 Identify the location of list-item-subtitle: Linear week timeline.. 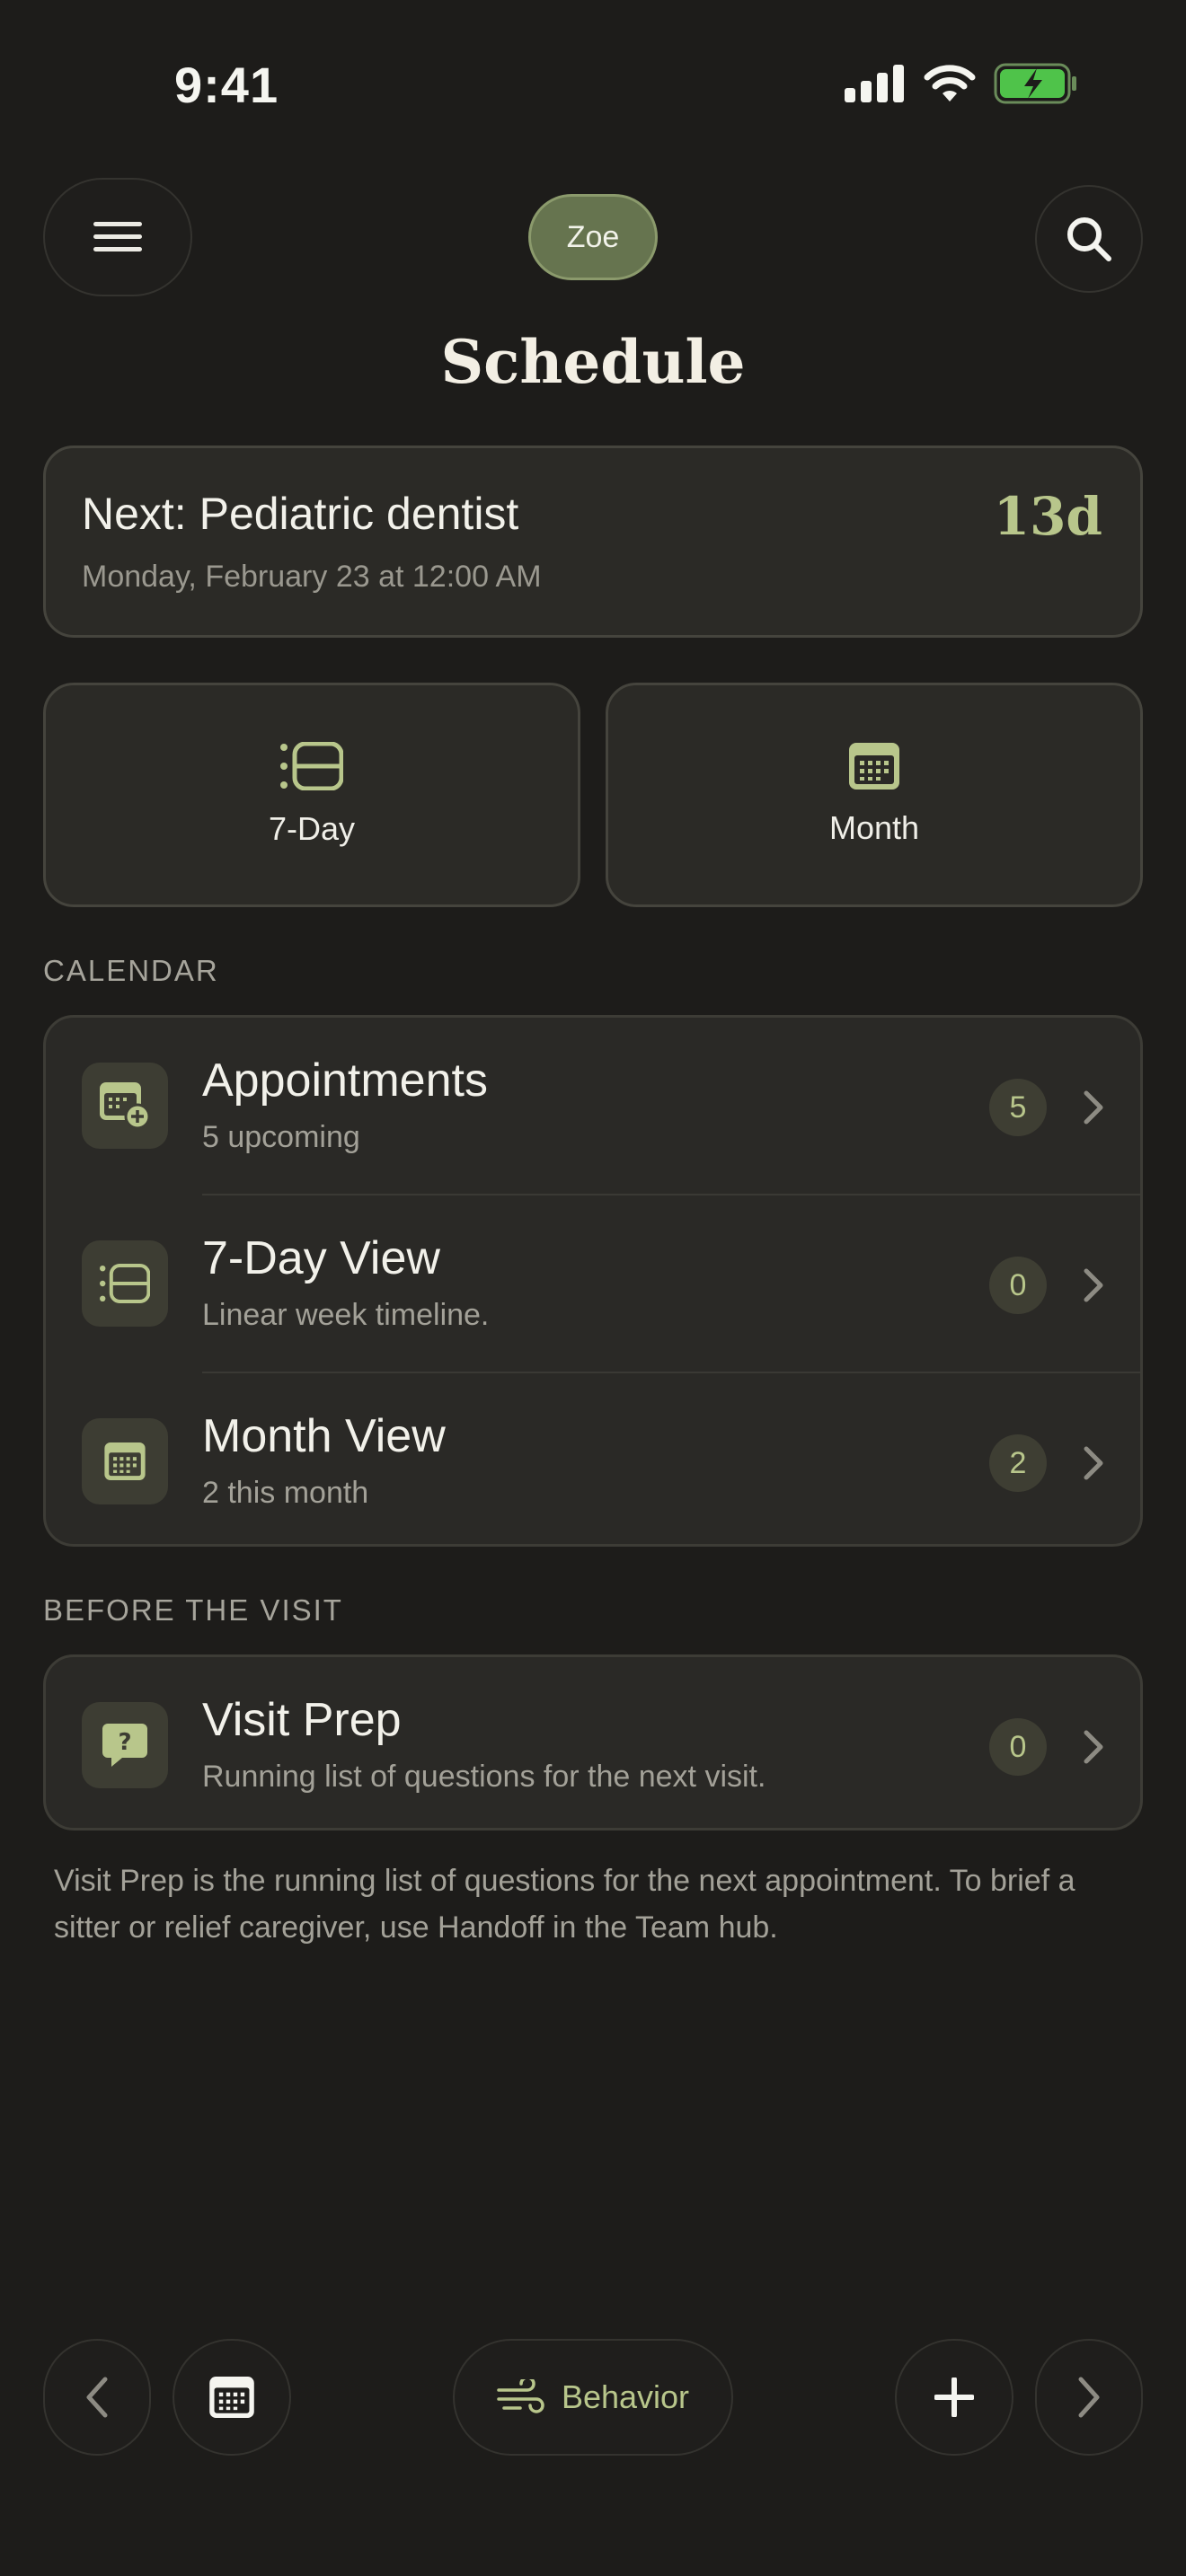
(346, 1315).